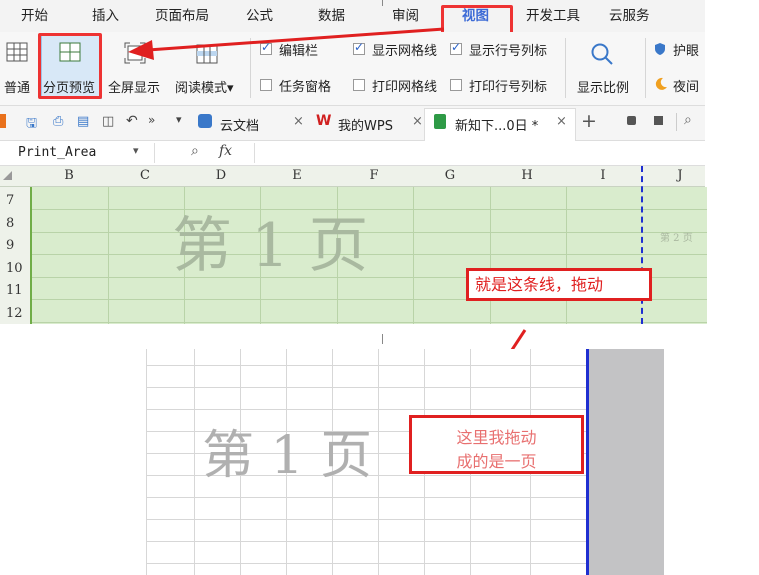  Describe the element at coordinates (221, 175) in the screenshot. I see `column-header: D` at that location.